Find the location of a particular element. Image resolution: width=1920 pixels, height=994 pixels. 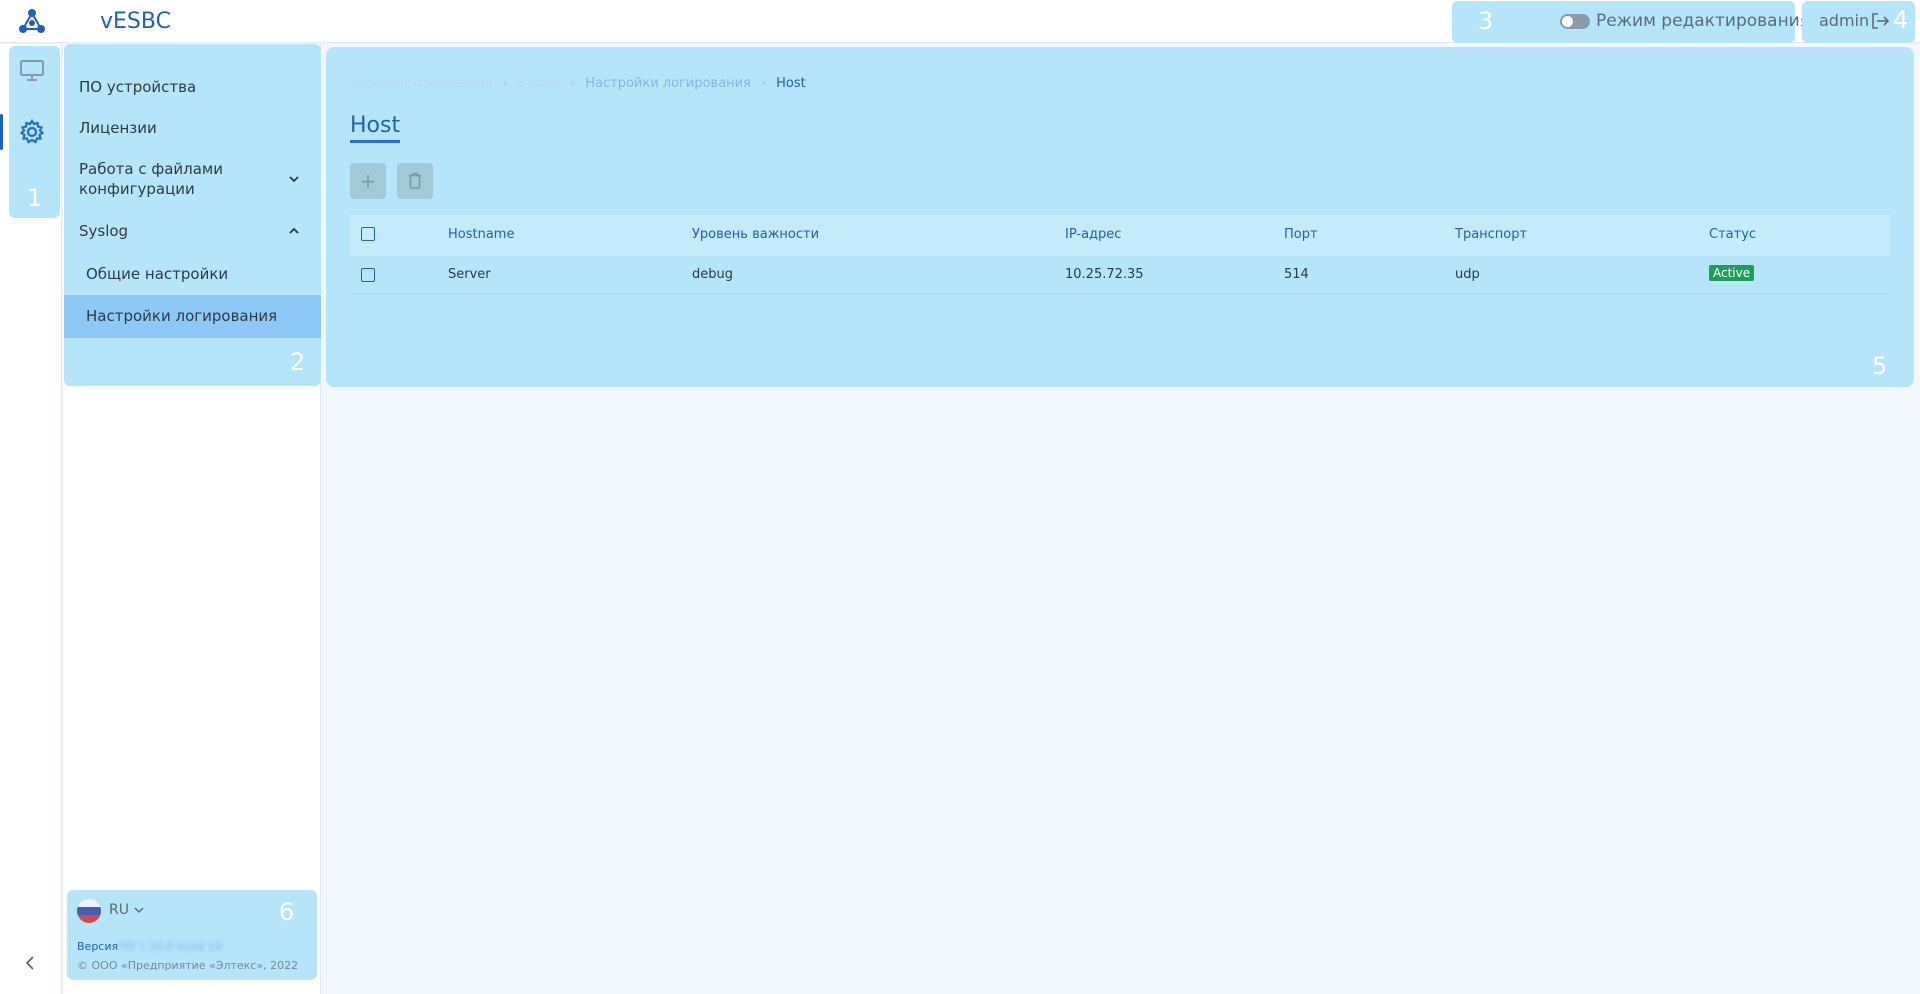

trash-icon is located at coordinates (415, 180).